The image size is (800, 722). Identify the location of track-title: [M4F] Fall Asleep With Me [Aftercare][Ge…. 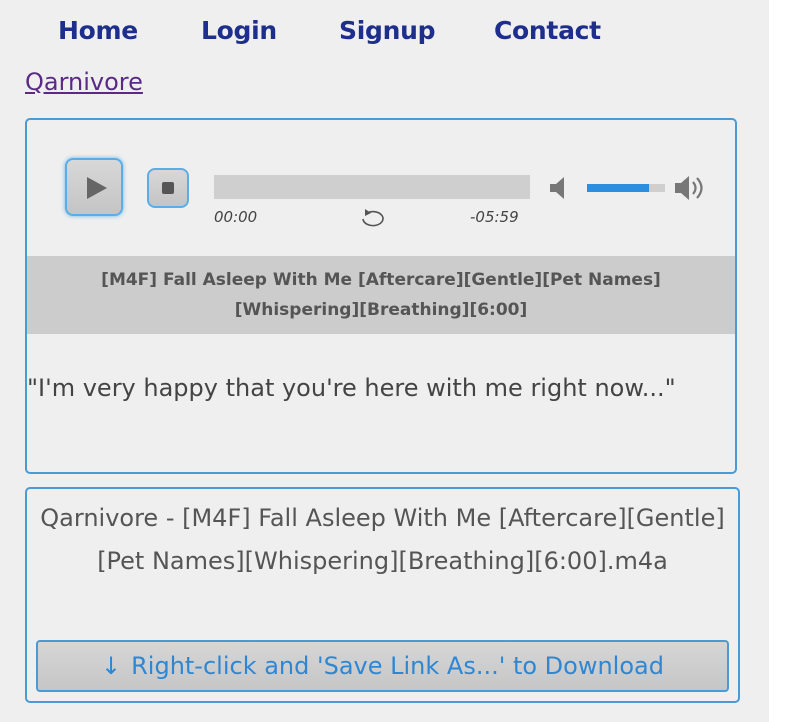
(381, 295).